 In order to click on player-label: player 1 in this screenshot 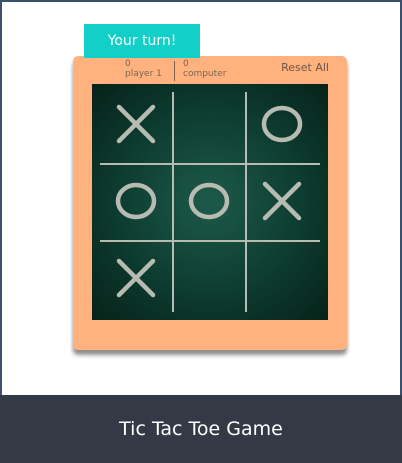, I will do `click(143, 74)`.